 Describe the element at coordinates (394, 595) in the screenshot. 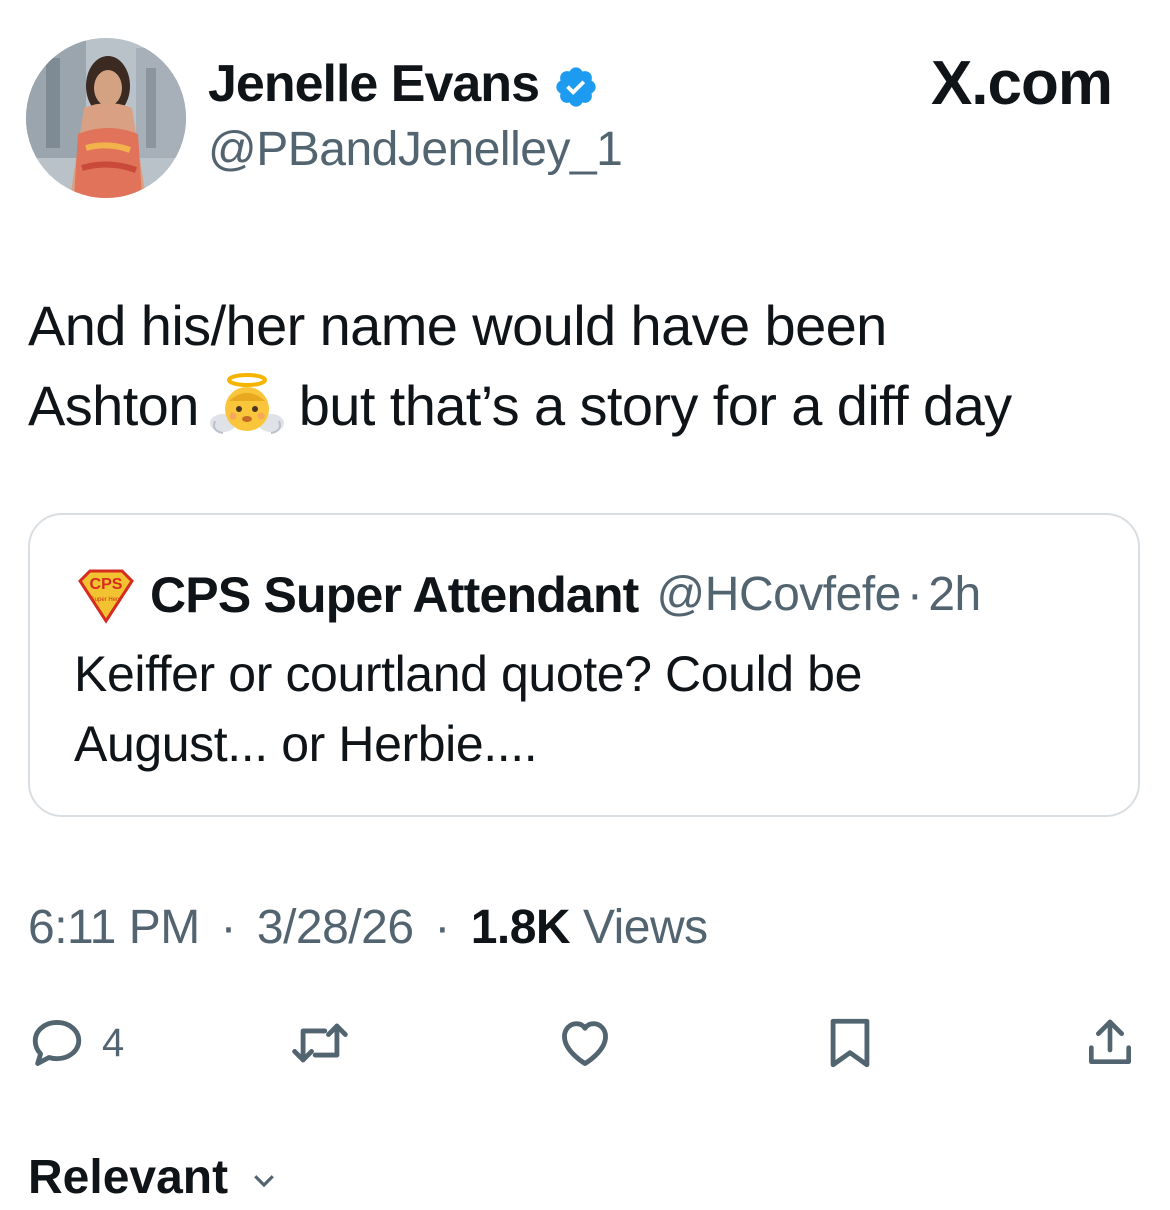

I see `quoted-author-name: CPS Super Attendant` at that location.